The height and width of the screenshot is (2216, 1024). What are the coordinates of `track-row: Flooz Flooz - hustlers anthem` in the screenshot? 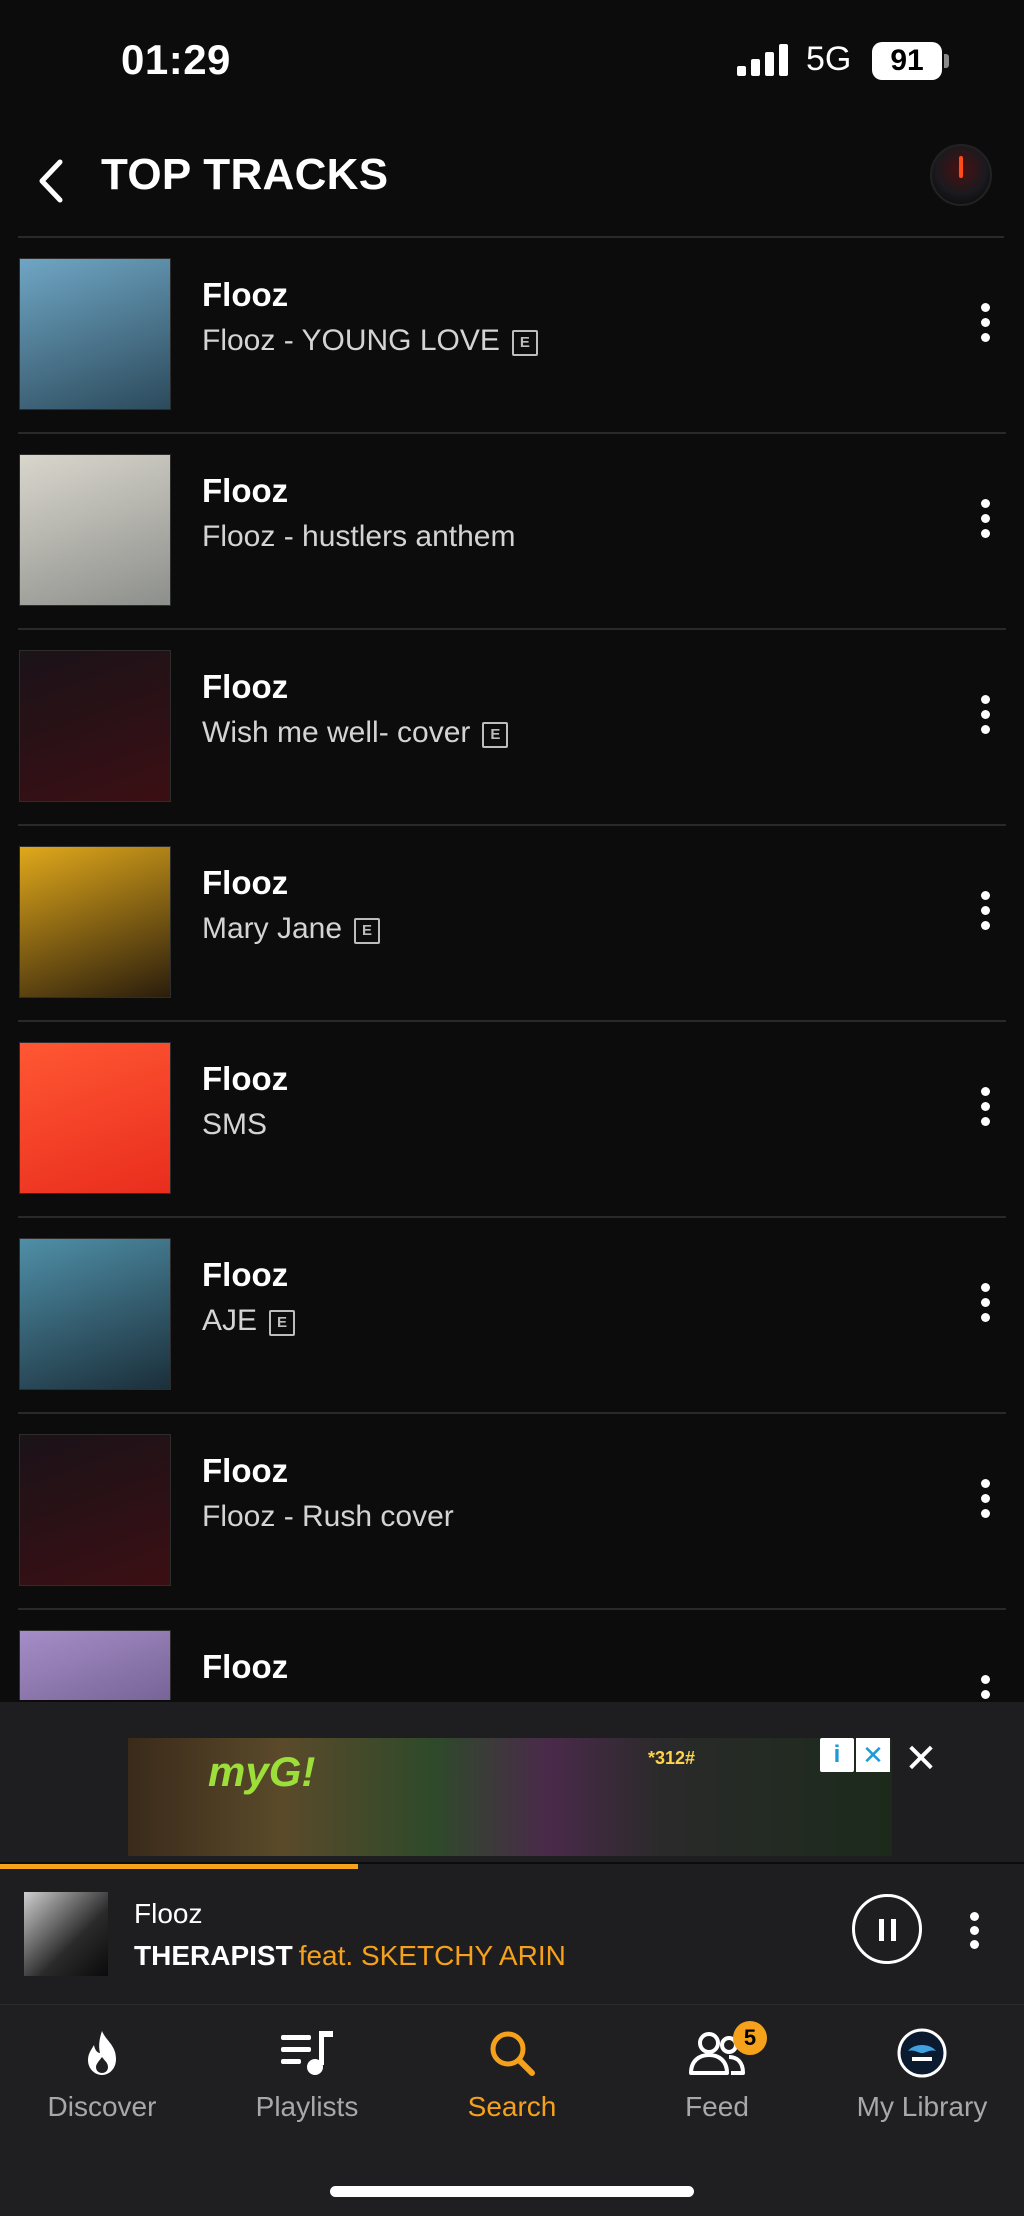 It's located at (512, 532).